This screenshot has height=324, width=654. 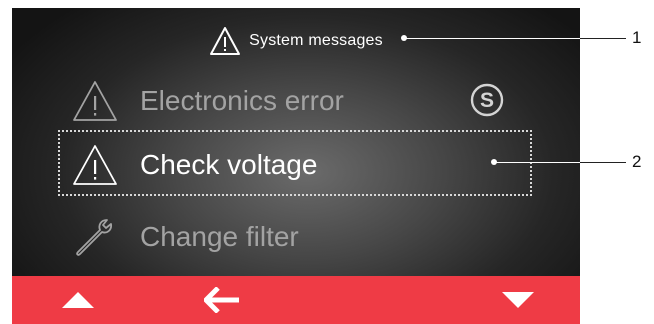 What do you see at coordinates (95, 237) in the screenshot?
I see `wrench-icon` at bounding box center [95, 237].